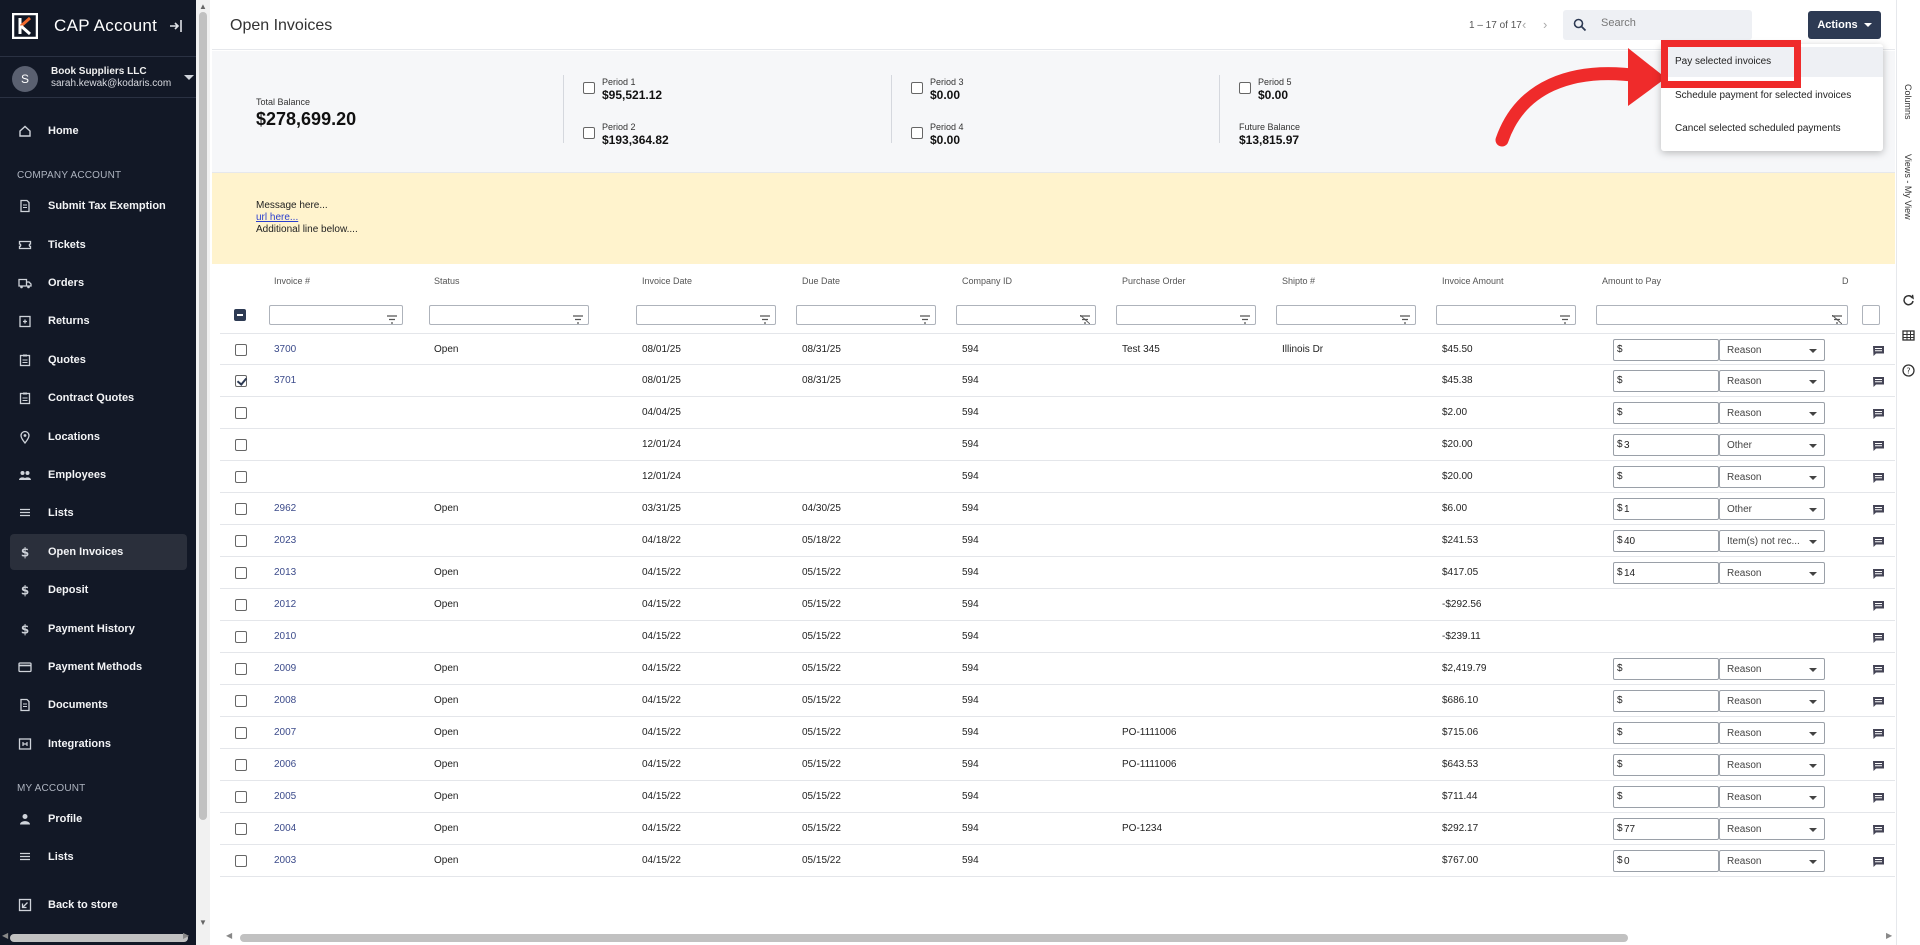  I want to click on sidebar-item-open-invoices: $ Open Invoices, so click(98, 552).